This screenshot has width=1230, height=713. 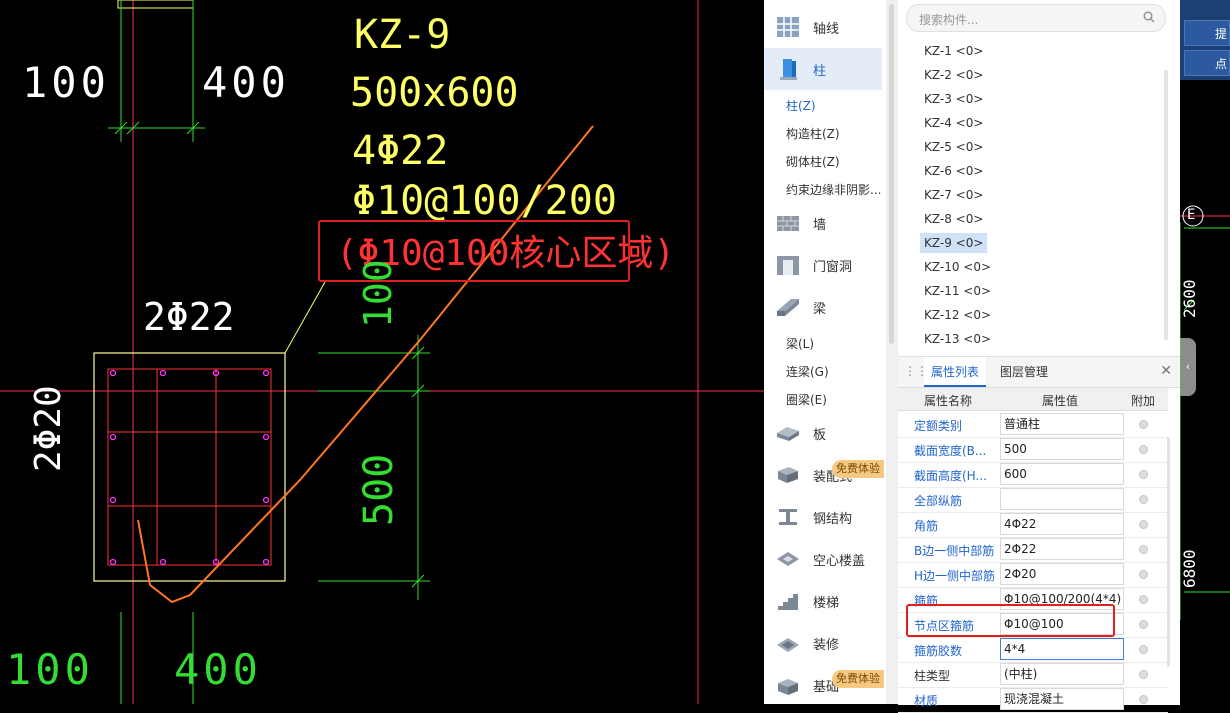 I want to click on component-item: KZ-13 <0>, so click(x=957, y=339).